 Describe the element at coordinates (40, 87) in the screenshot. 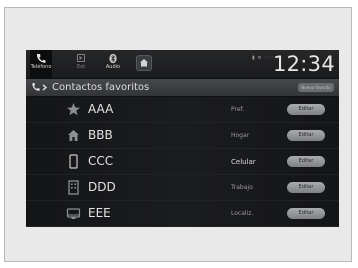

I see `phone-back-icon` at that location.